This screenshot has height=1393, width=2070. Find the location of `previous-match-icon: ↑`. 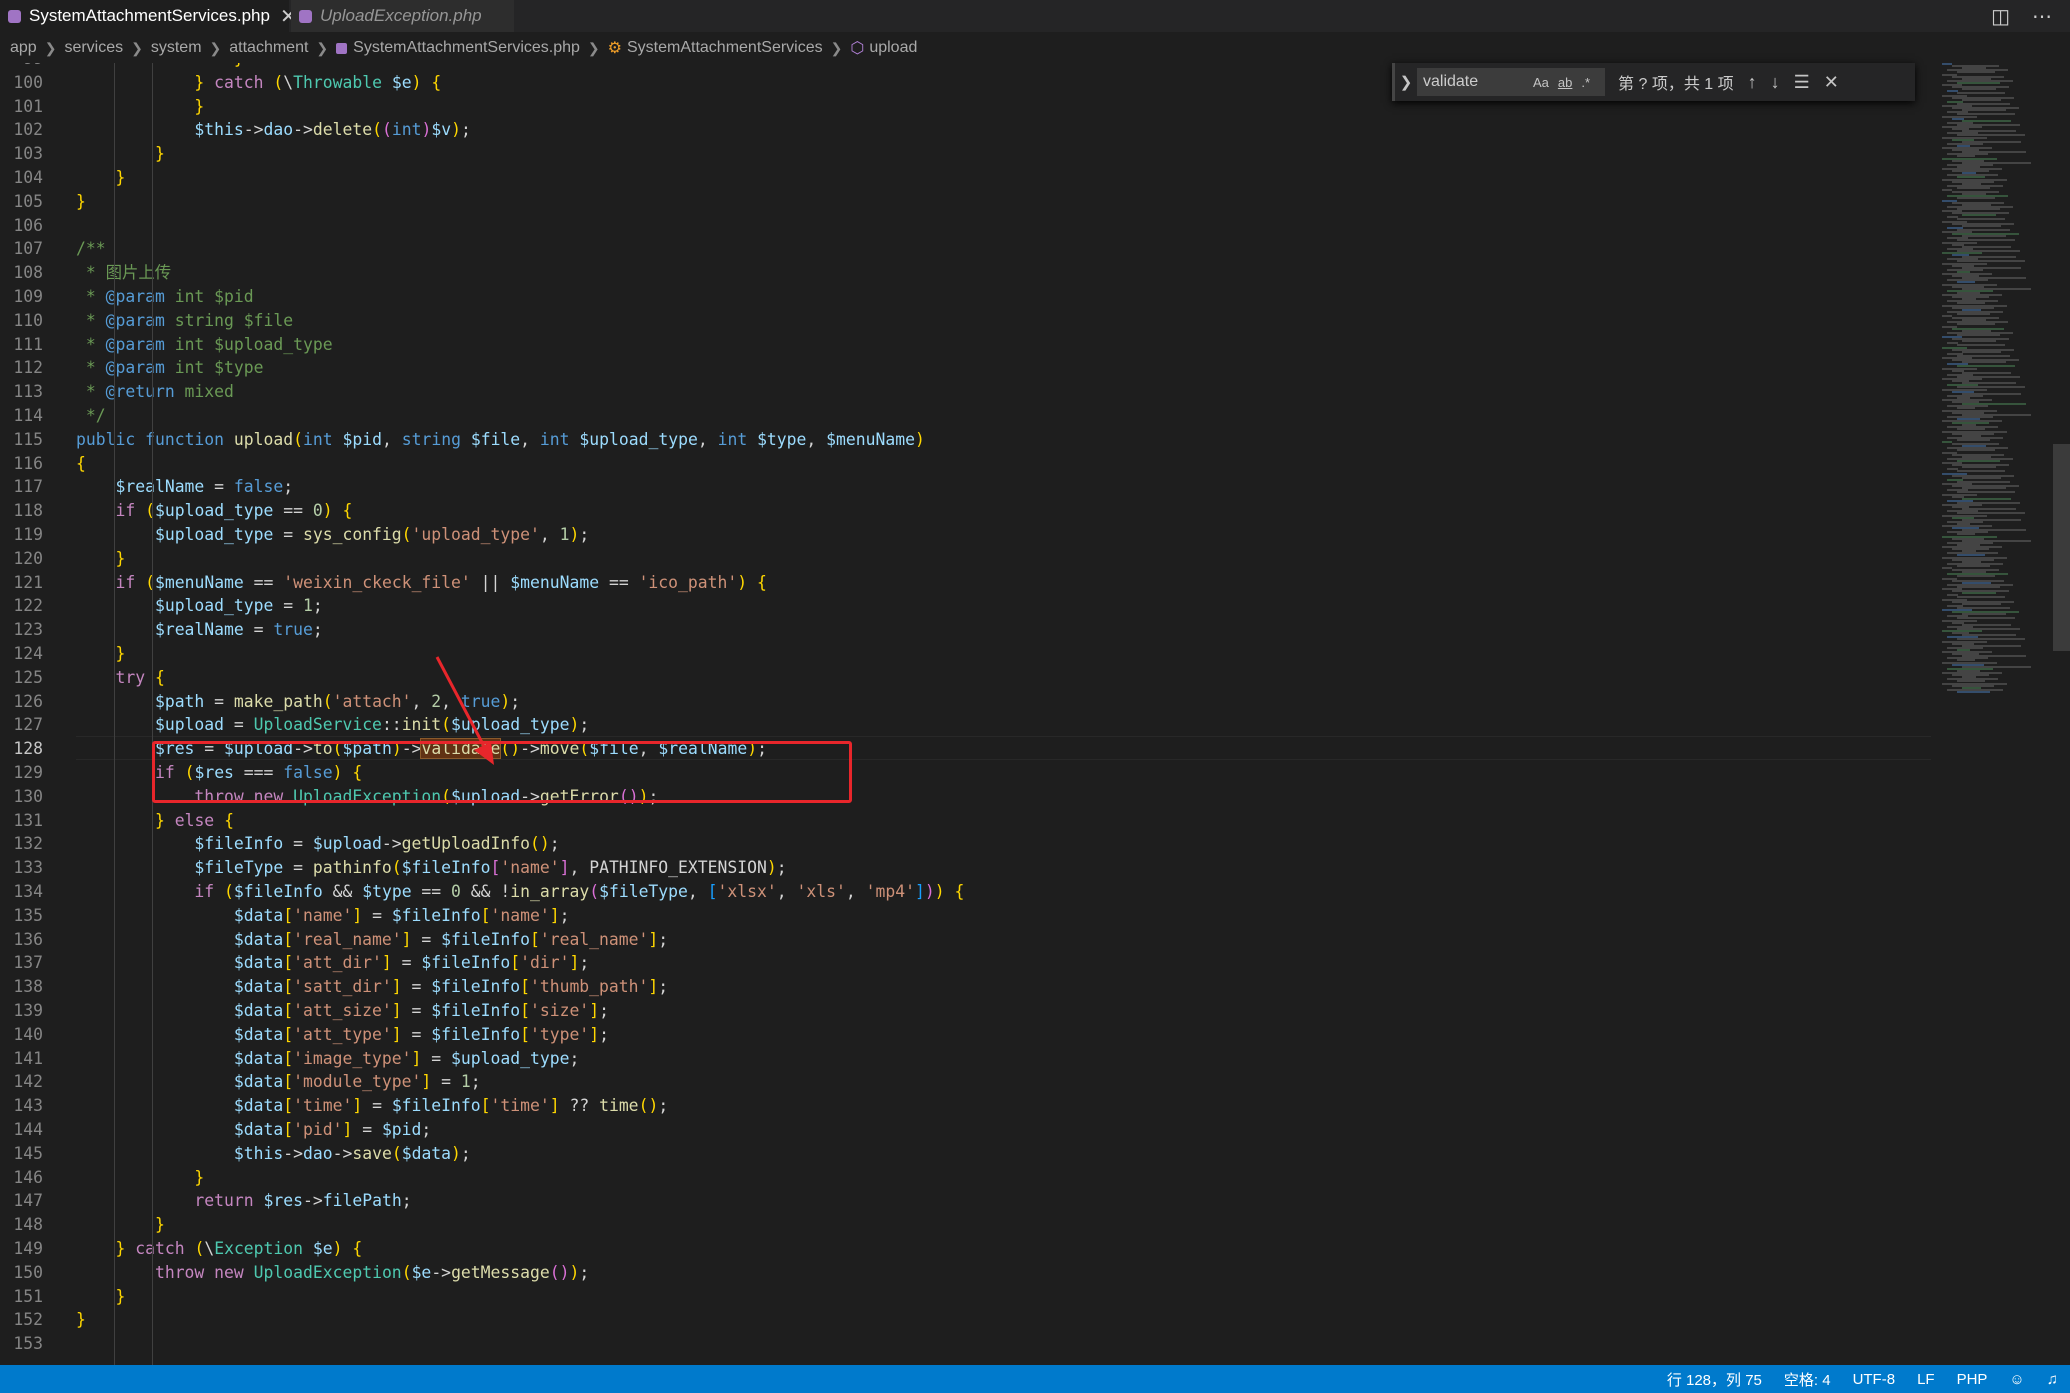

previous-match-icon: ↑ is located at coordinates (1752, 82).